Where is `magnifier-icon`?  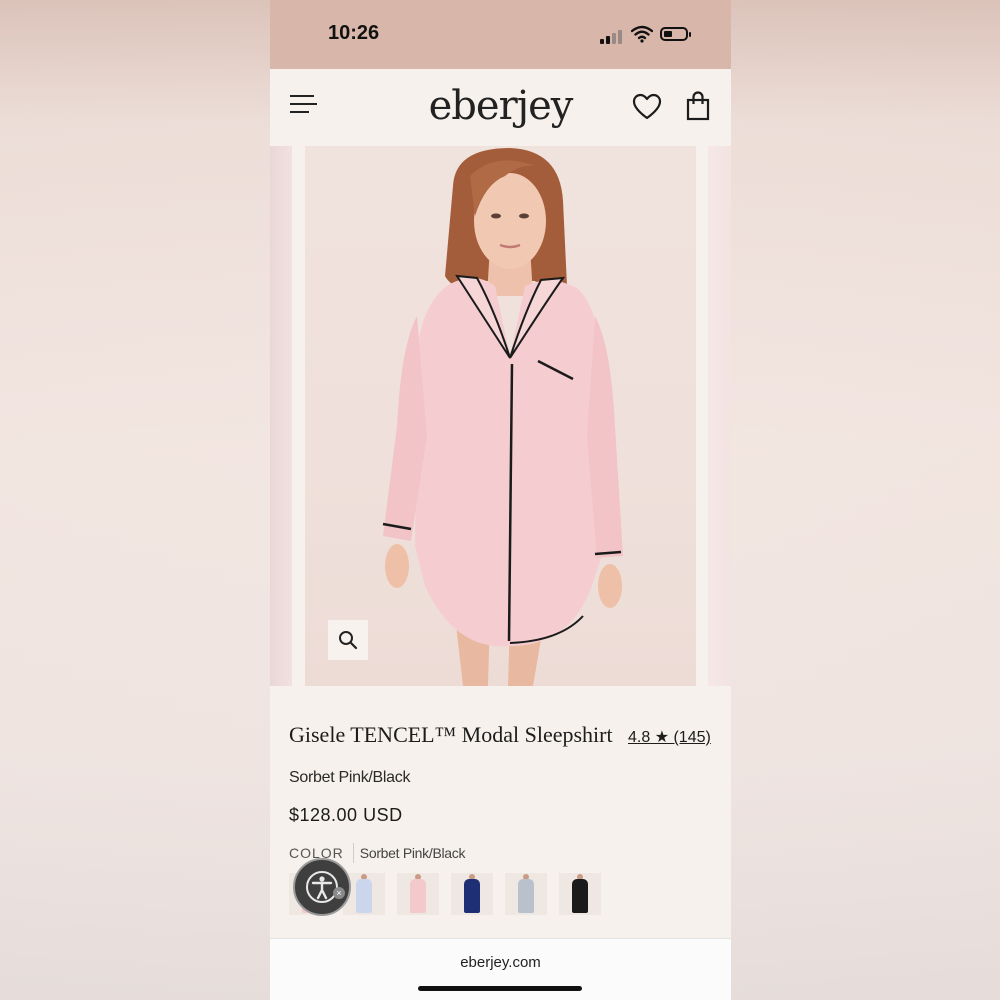
magnifier-icon is located at coordinates (348, 640).